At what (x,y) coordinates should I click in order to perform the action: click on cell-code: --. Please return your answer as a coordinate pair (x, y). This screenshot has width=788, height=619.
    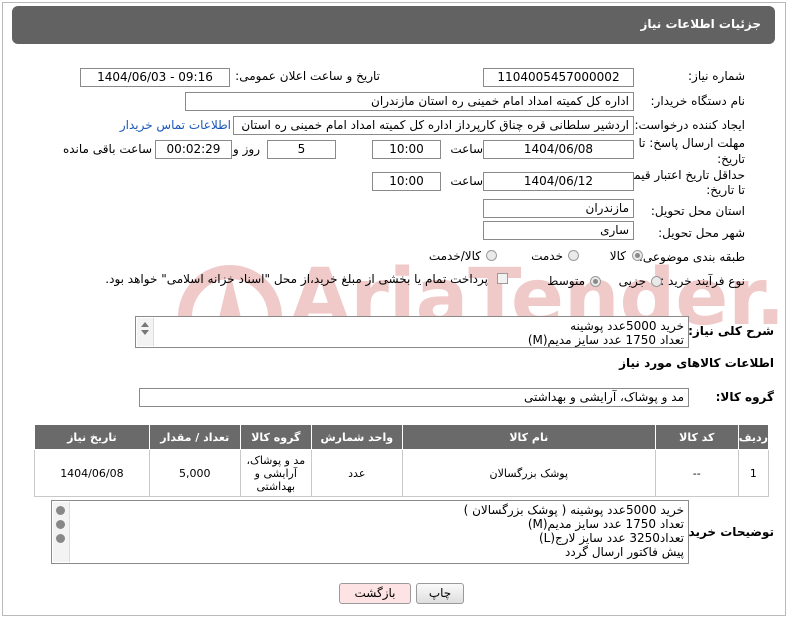
    Looking at the image, I should click on (696, 473).